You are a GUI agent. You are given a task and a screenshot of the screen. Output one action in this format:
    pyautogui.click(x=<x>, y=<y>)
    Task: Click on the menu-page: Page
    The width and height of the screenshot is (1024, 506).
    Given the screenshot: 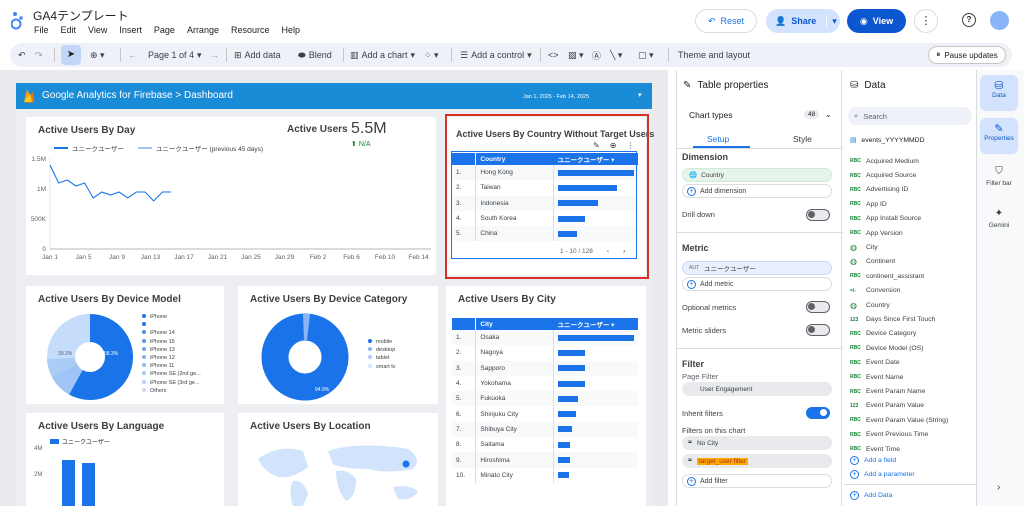 What is the action you would take?
    pyautogui.click(x=164, y=30)
    